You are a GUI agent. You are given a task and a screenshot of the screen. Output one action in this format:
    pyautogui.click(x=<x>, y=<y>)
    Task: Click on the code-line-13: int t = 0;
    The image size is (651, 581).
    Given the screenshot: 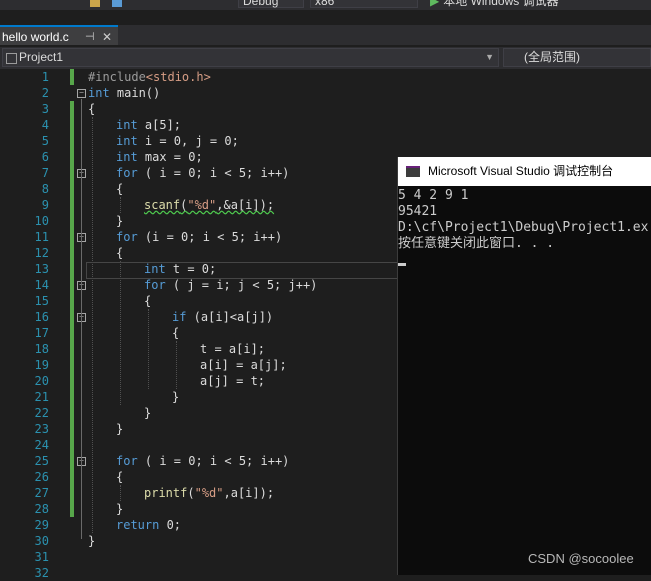 What is the action you would take?
    pyautogui.click(x=180, y=269)
    